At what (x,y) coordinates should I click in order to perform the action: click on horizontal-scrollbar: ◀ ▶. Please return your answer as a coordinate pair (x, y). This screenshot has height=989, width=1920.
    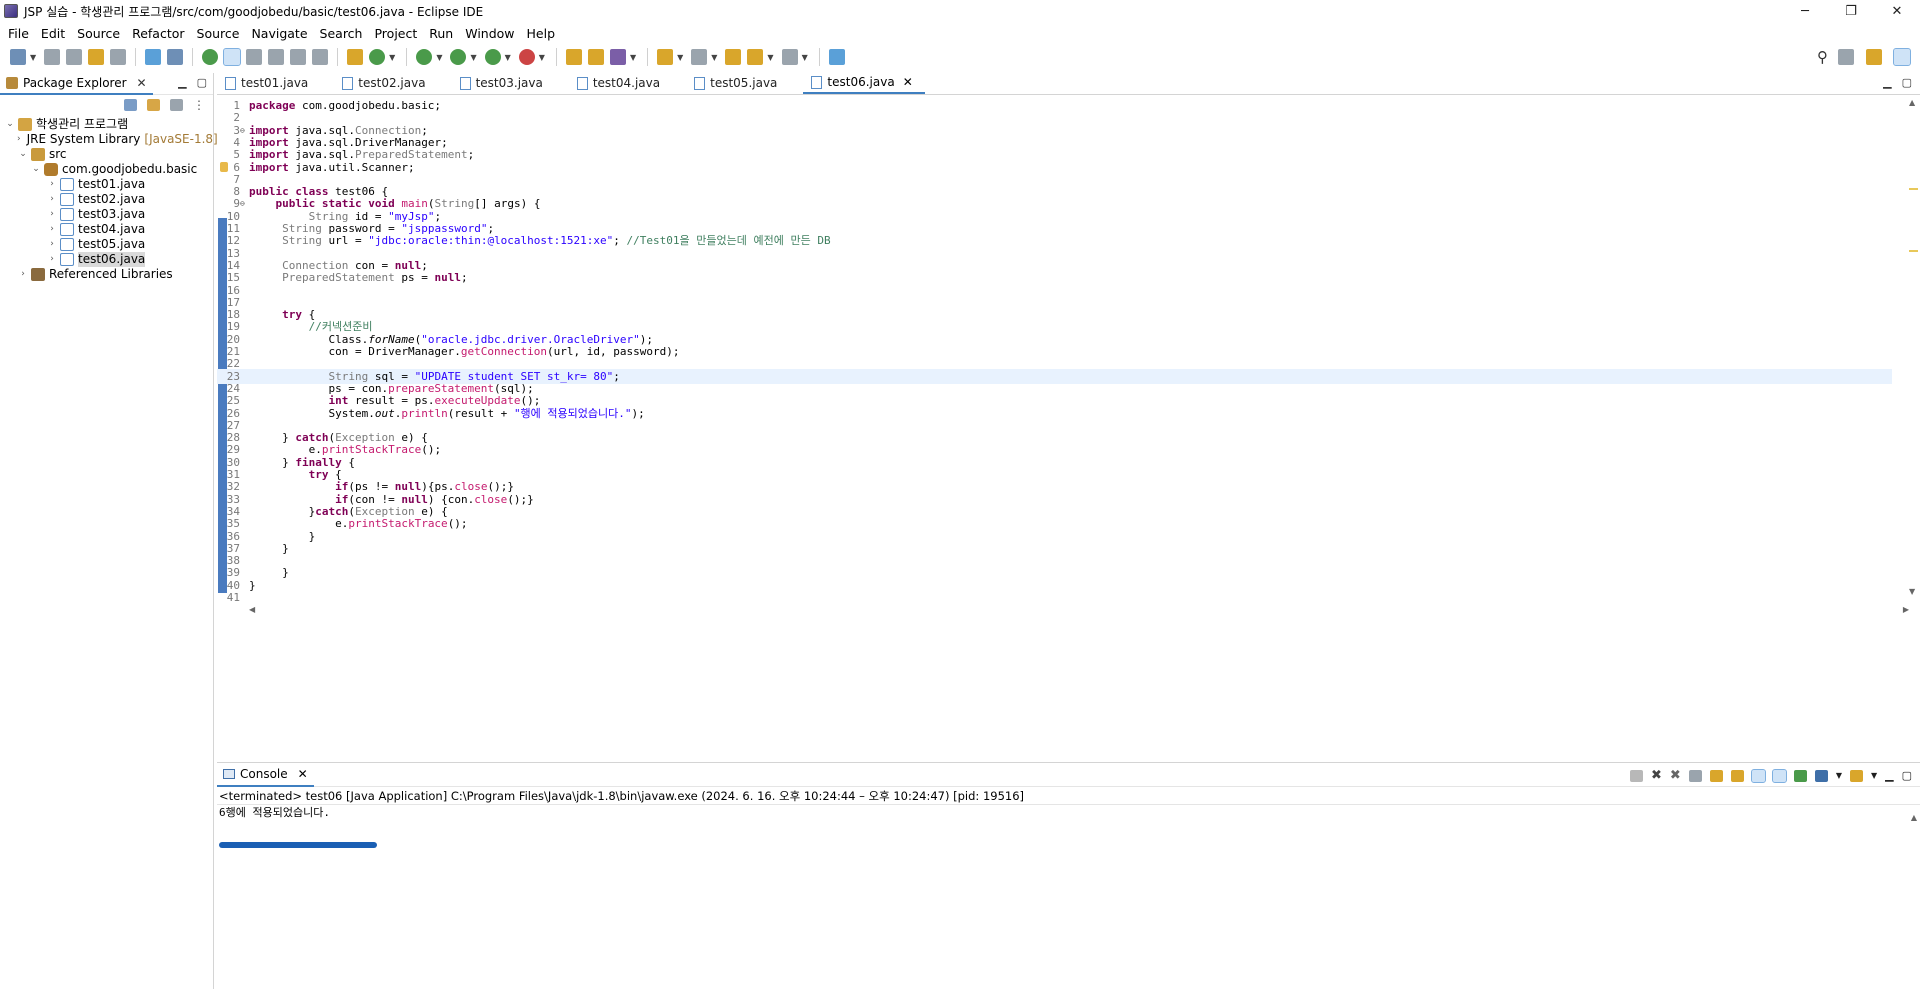
    Looking at the image, I should click on (1079, 611).